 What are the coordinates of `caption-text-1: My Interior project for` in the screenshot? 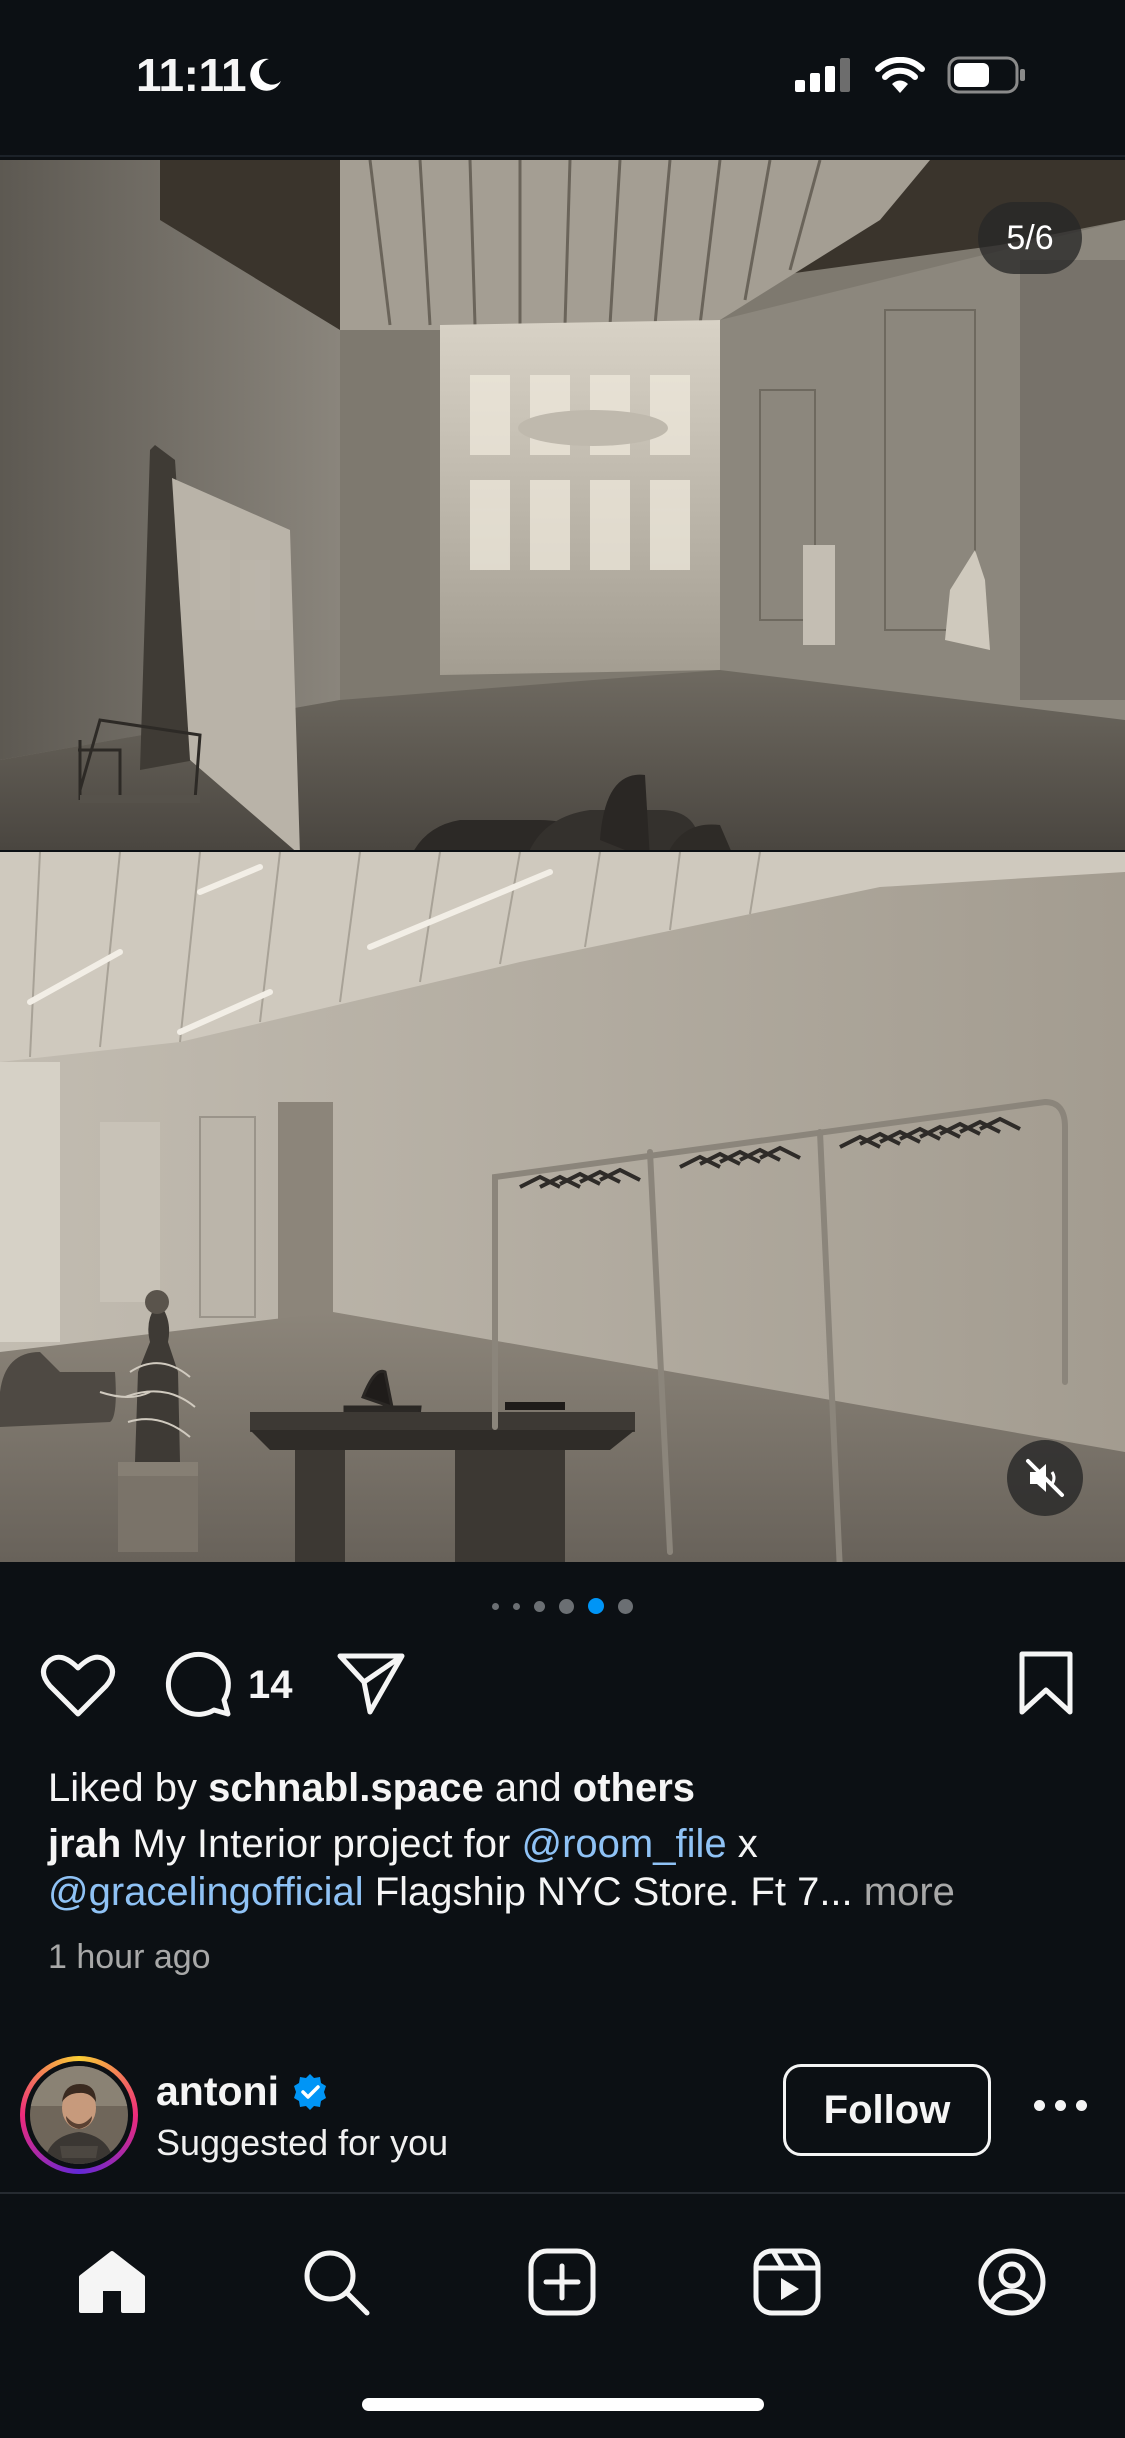 It's located at (321, 1844).